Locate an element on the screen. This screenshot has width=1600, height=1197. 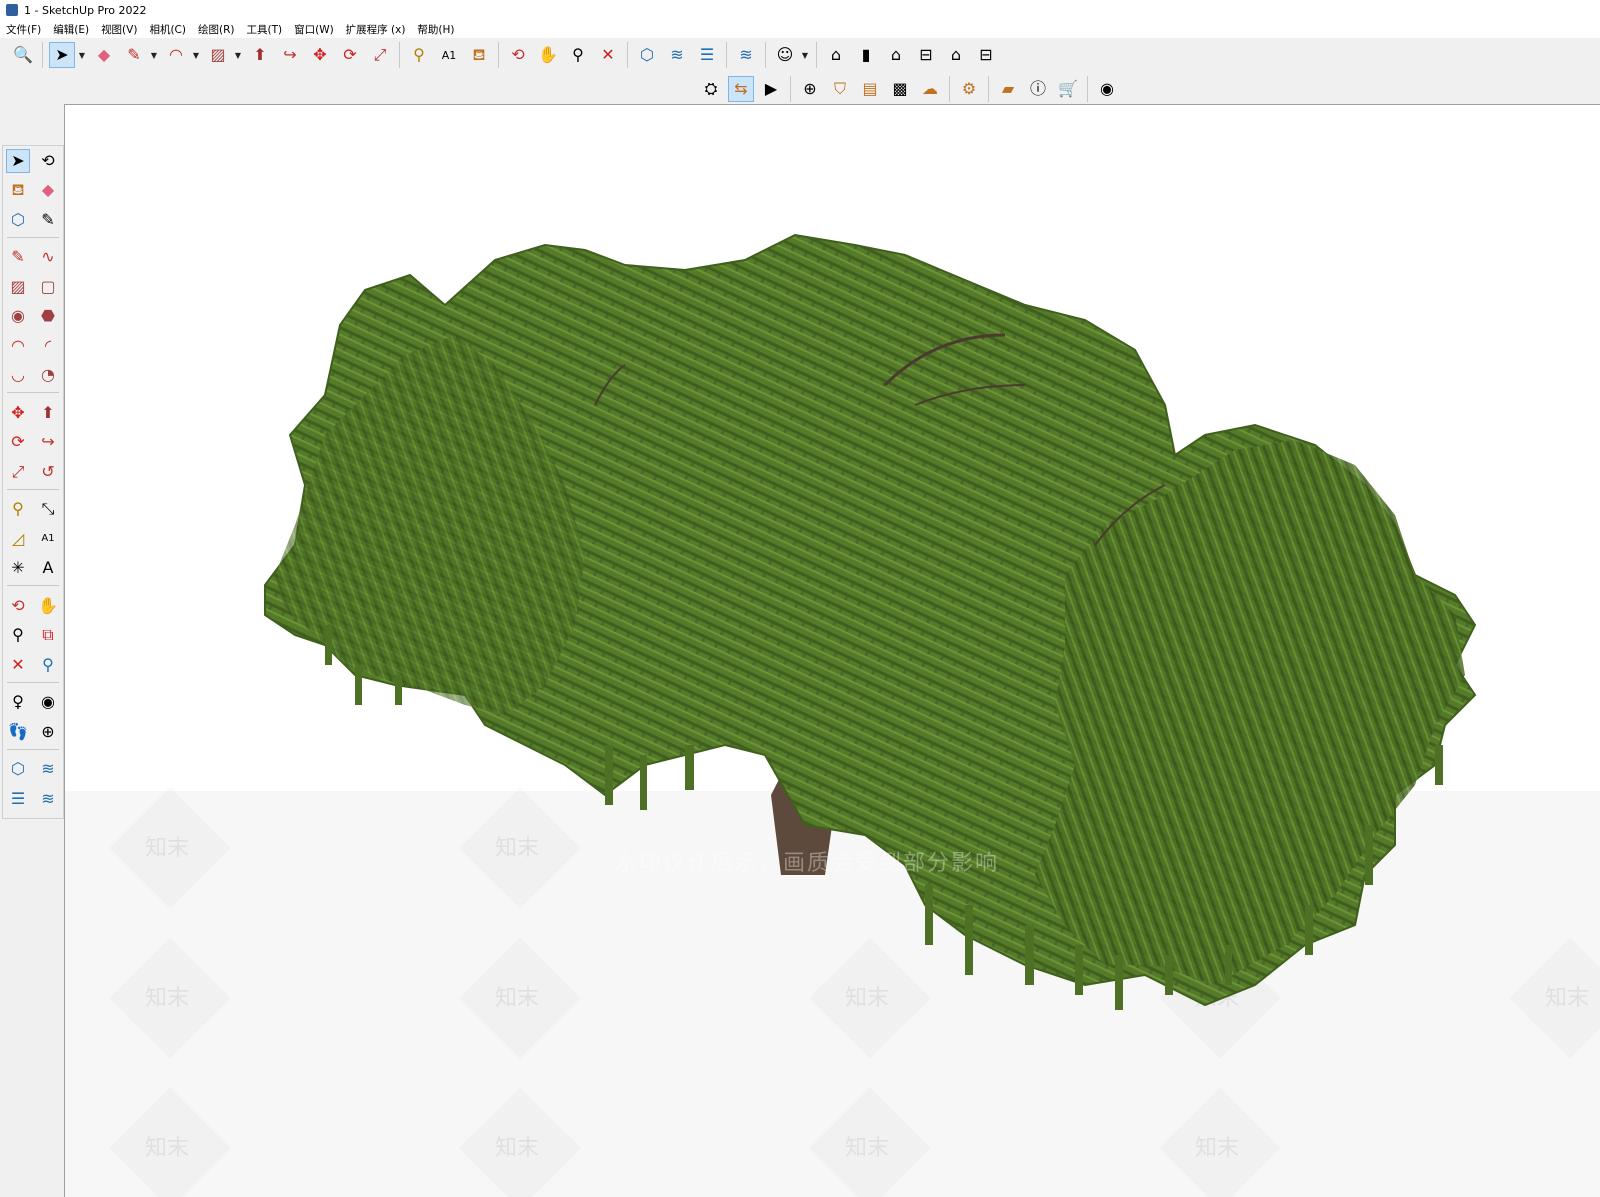
cloud-upload-icon: ☁ is located at coordinates (930, 89).